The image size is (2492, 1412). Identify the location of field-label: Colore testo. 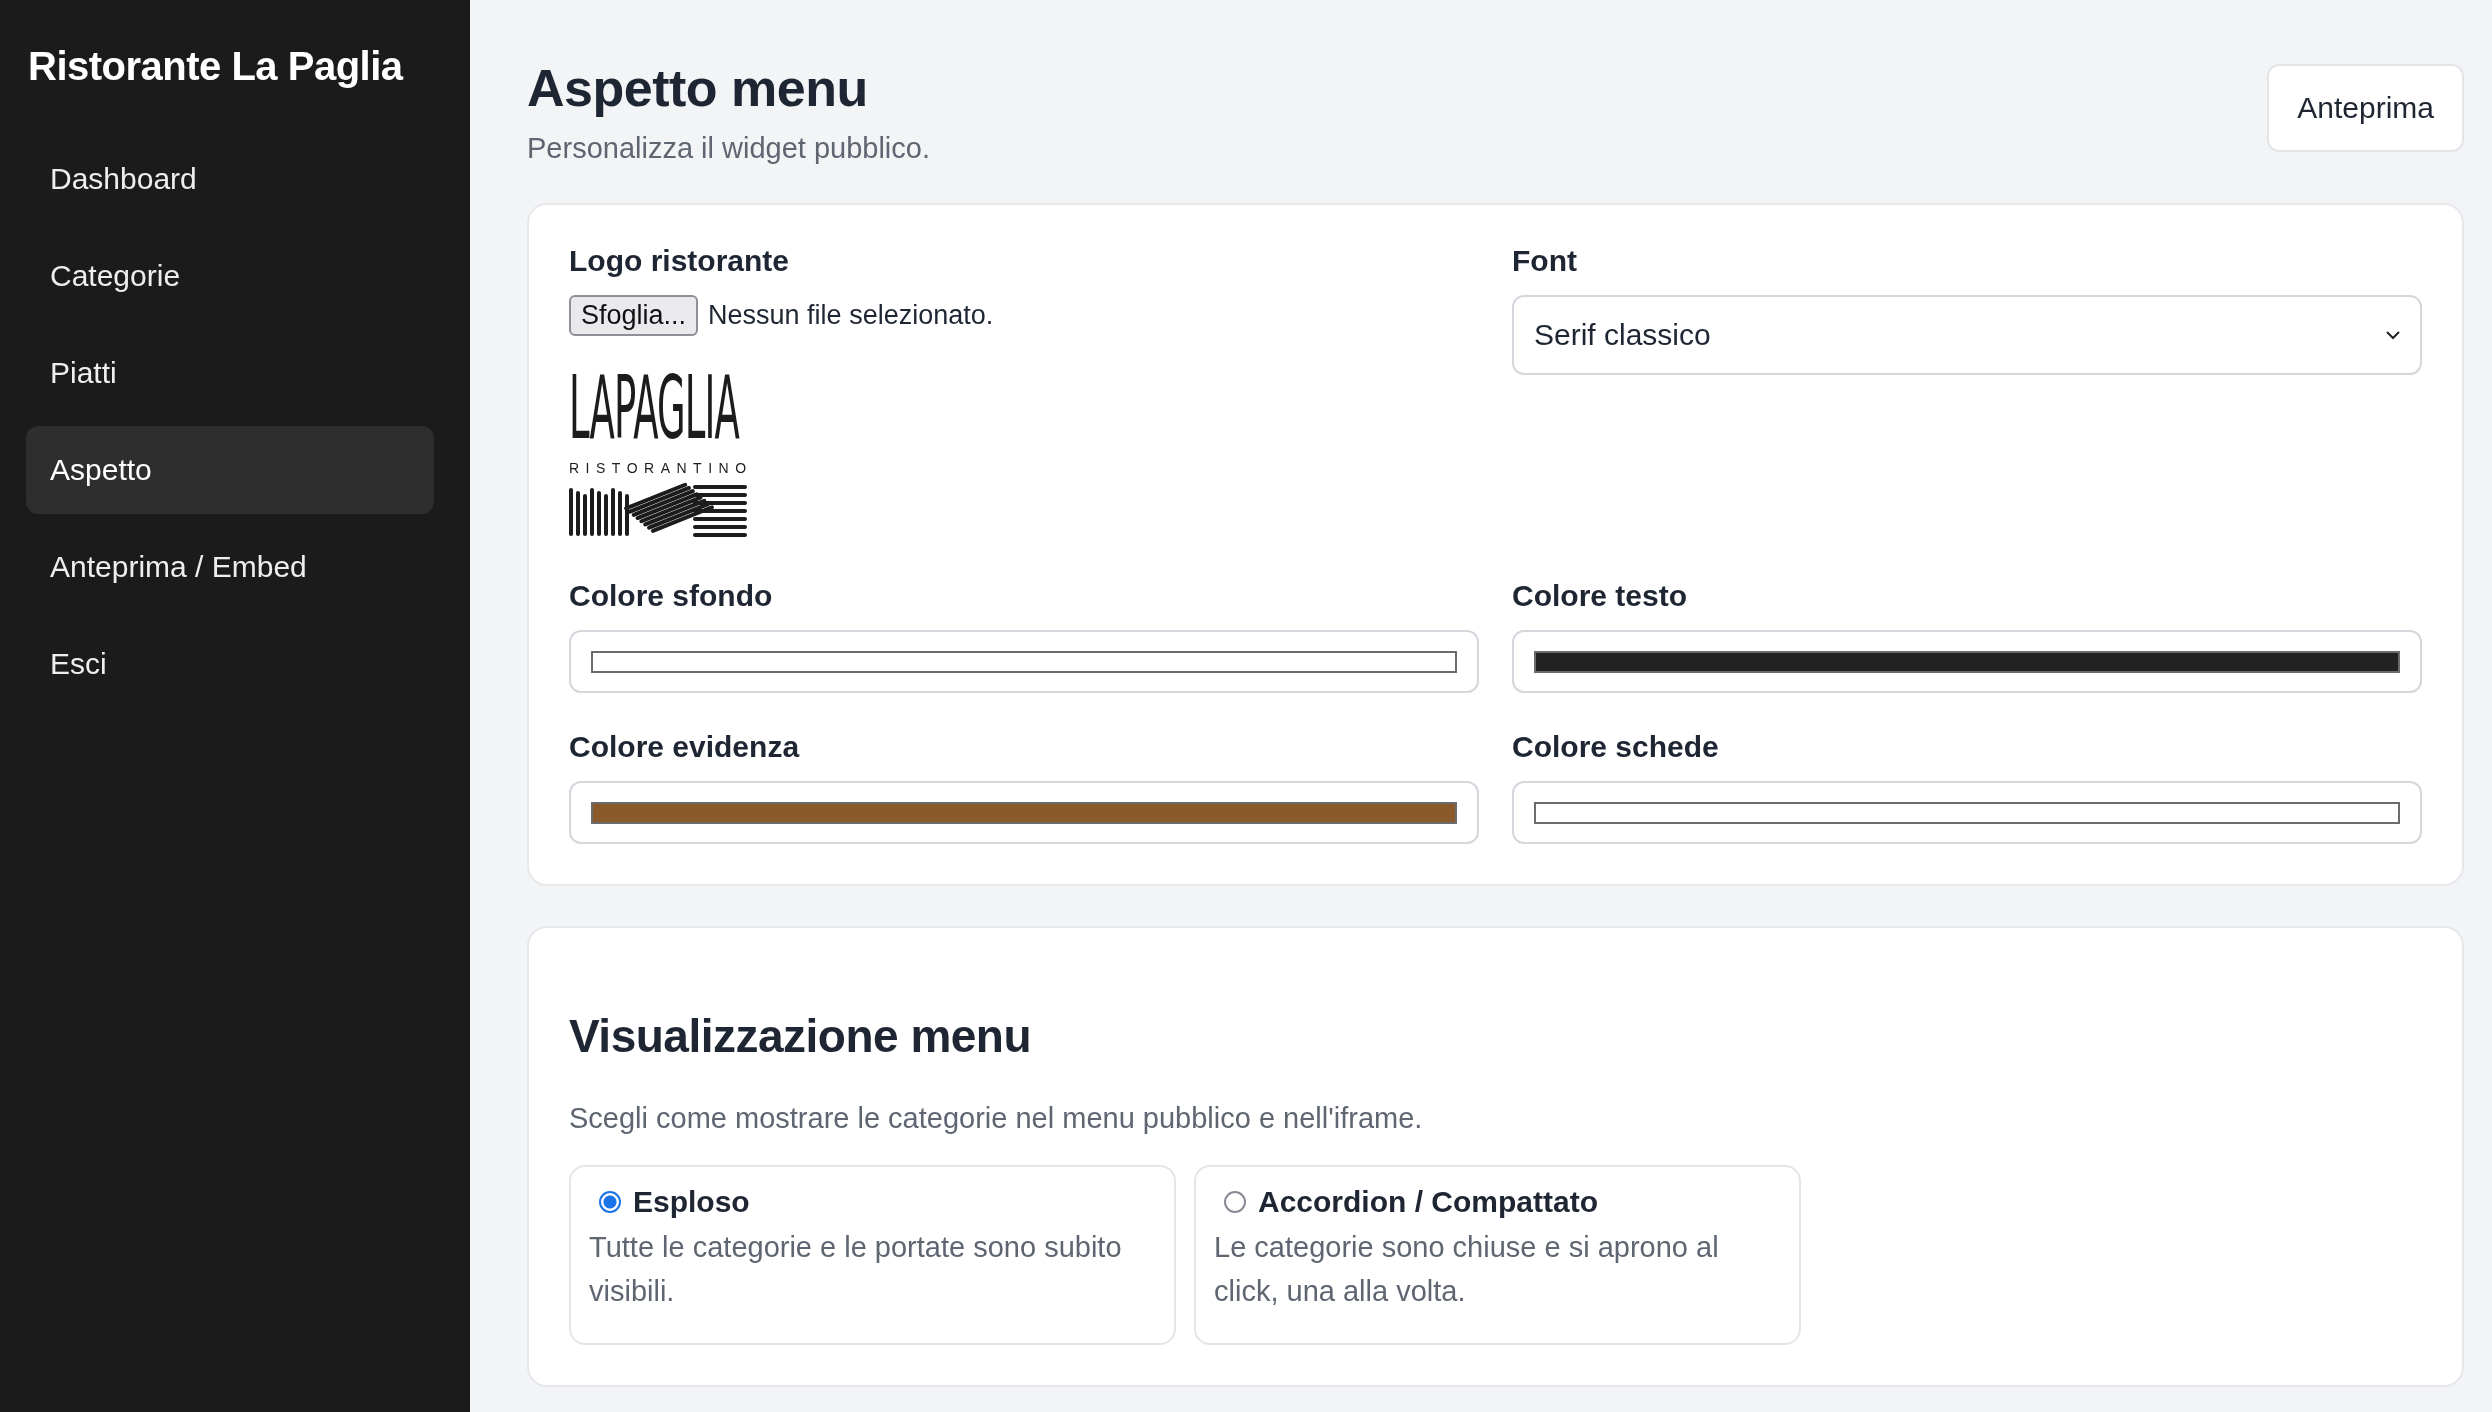
(1600, 596).